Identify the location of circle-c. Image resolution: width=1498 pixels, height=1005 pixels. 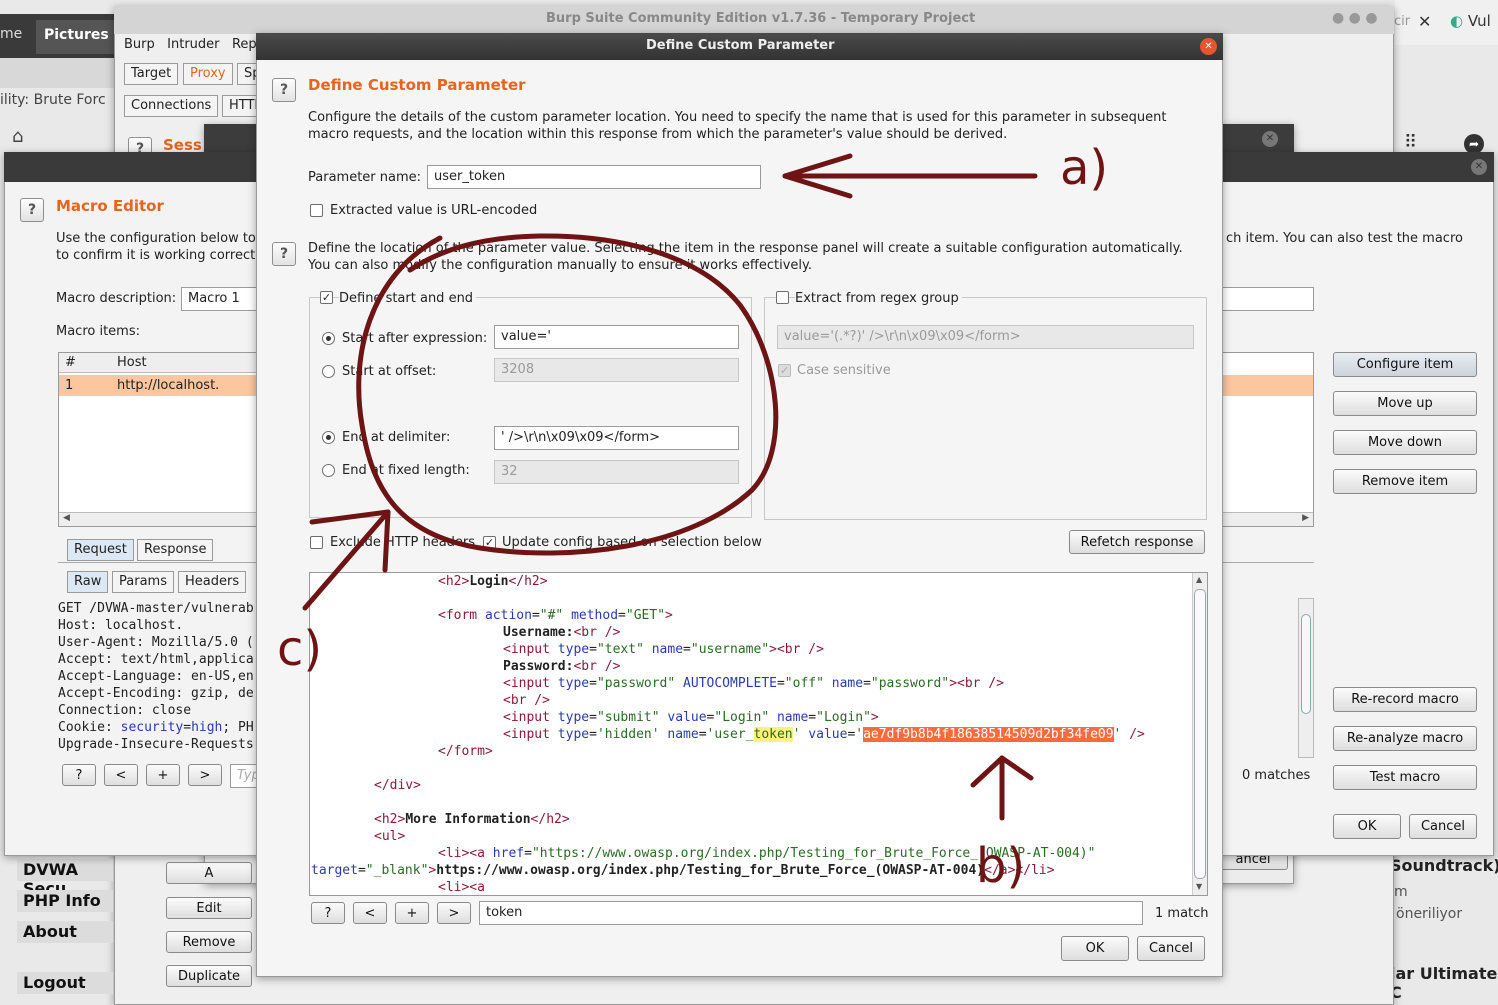
(567, 394).